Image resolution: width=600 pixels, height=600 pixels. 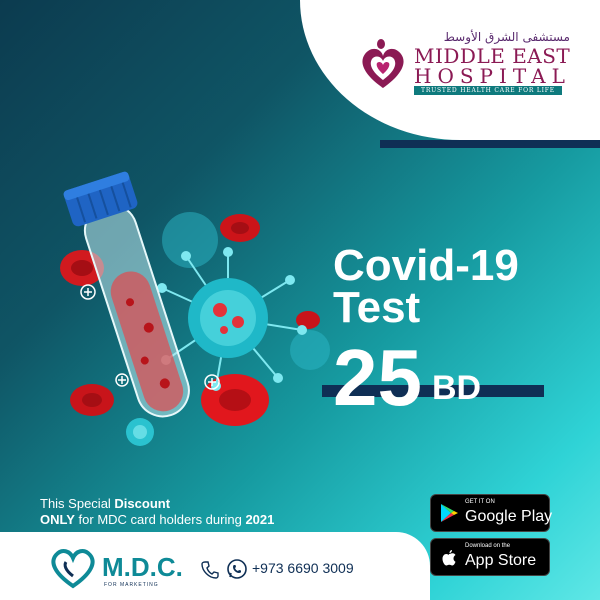 What do you see at coordinates (426, 265) in the screenshot?
I see `test-title-line1: Covid-19` at bounding box center [426, 265].